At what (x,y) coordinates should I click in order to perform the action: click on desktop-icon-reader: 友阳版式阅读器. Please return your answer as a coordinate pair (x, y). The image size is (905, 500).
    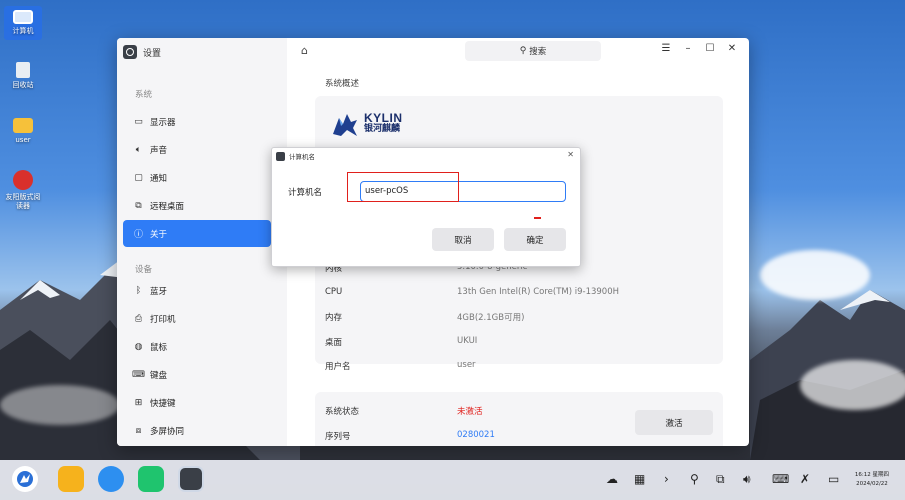
    Looking at the image, I should click on (23, 190).